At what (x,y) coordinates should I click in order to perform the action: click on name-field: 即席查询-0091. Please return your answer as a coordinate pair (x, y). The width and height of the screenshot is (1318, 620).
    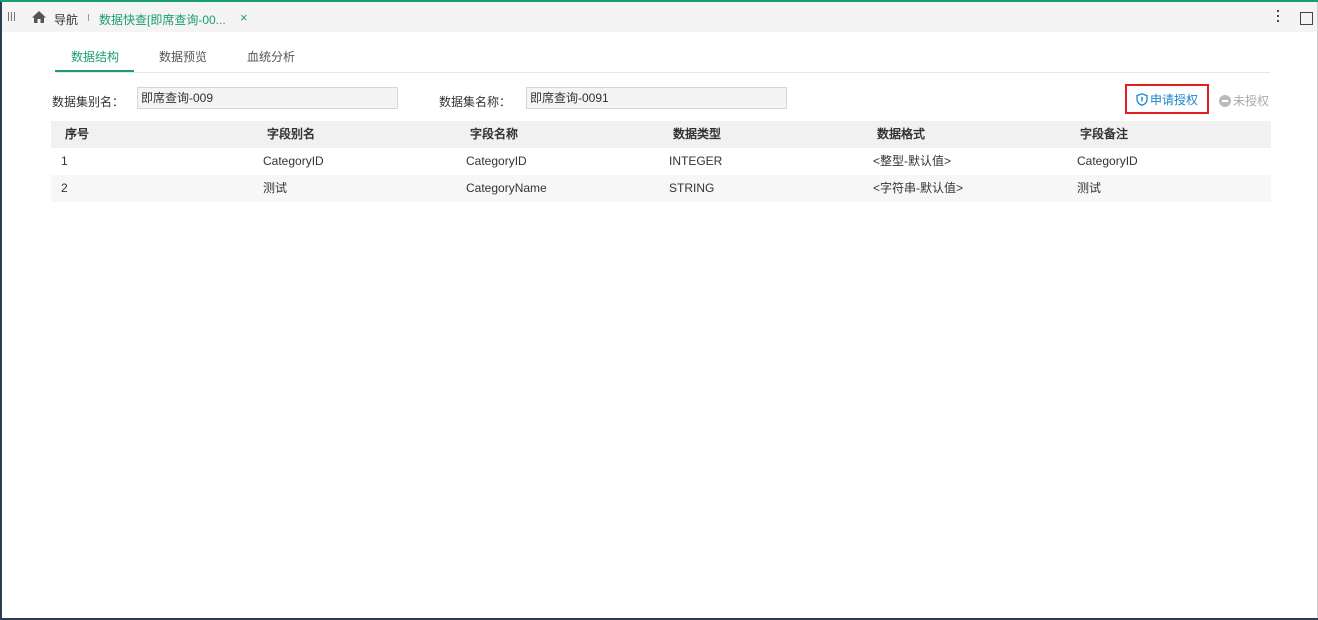
    Looking at the image, I should click on (656, 98).